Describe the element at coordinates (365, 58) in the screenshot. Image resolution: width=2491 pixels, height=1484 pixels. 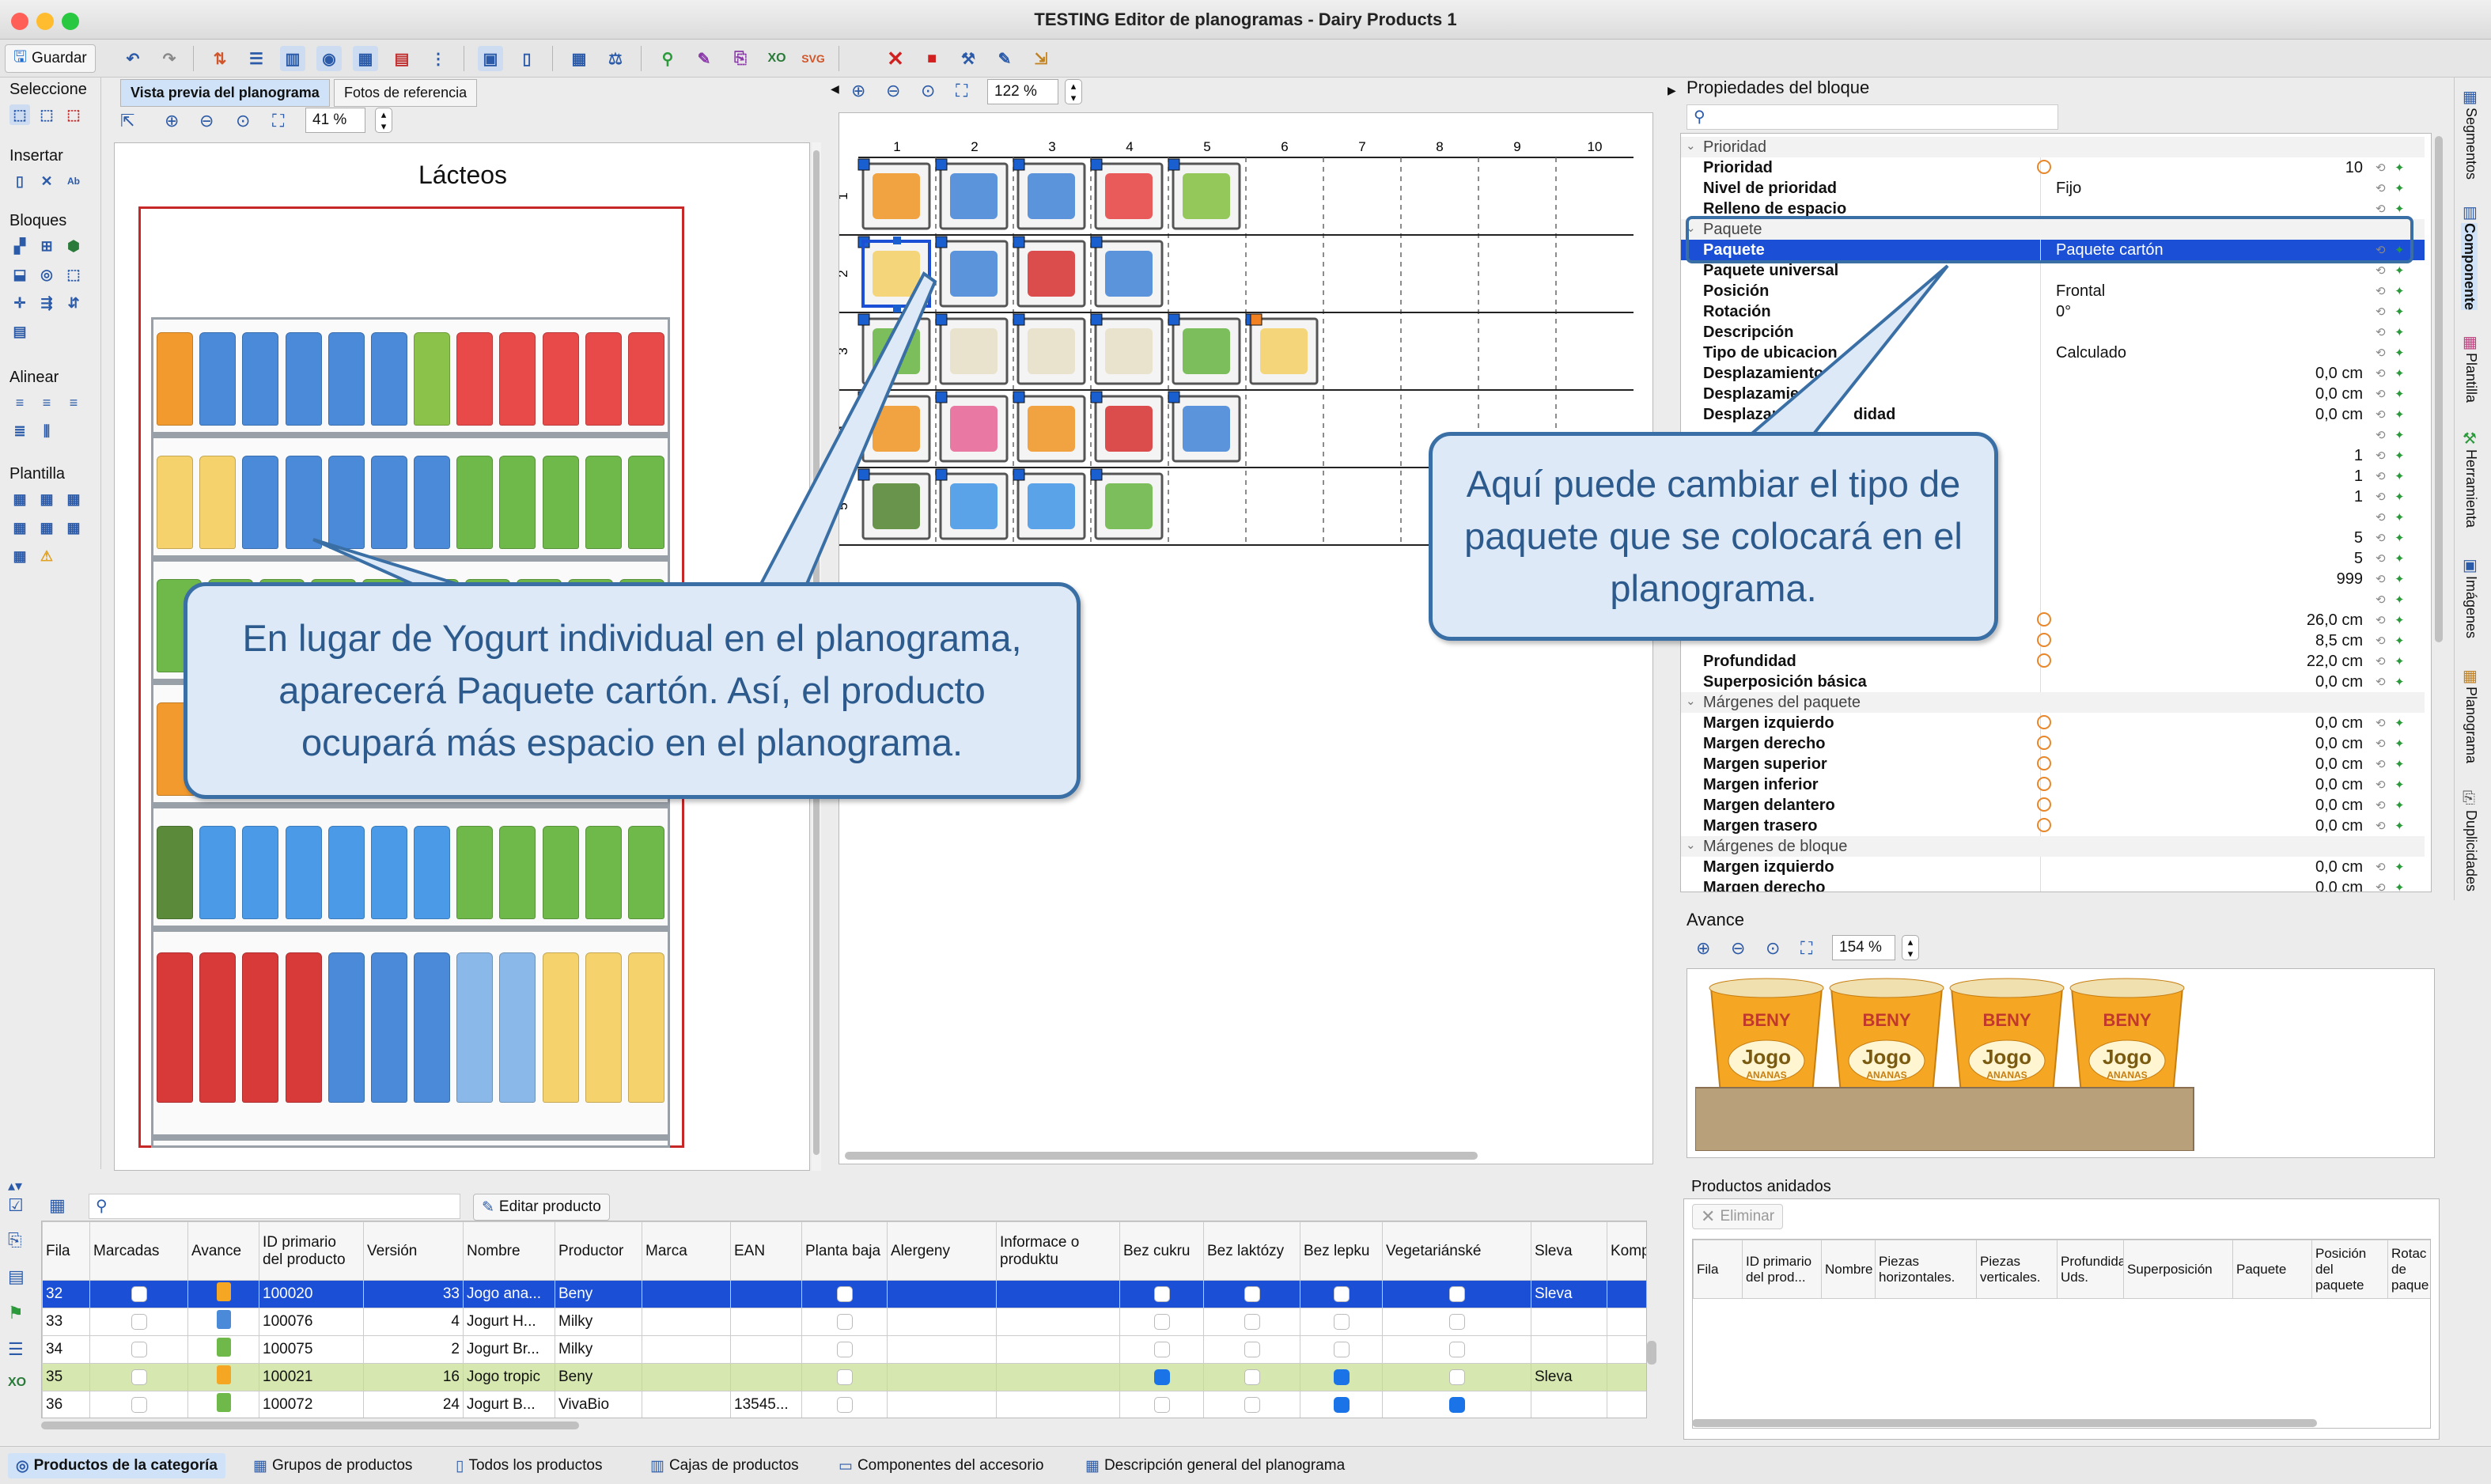
I see `grid-view-icon: ▦` at that location.